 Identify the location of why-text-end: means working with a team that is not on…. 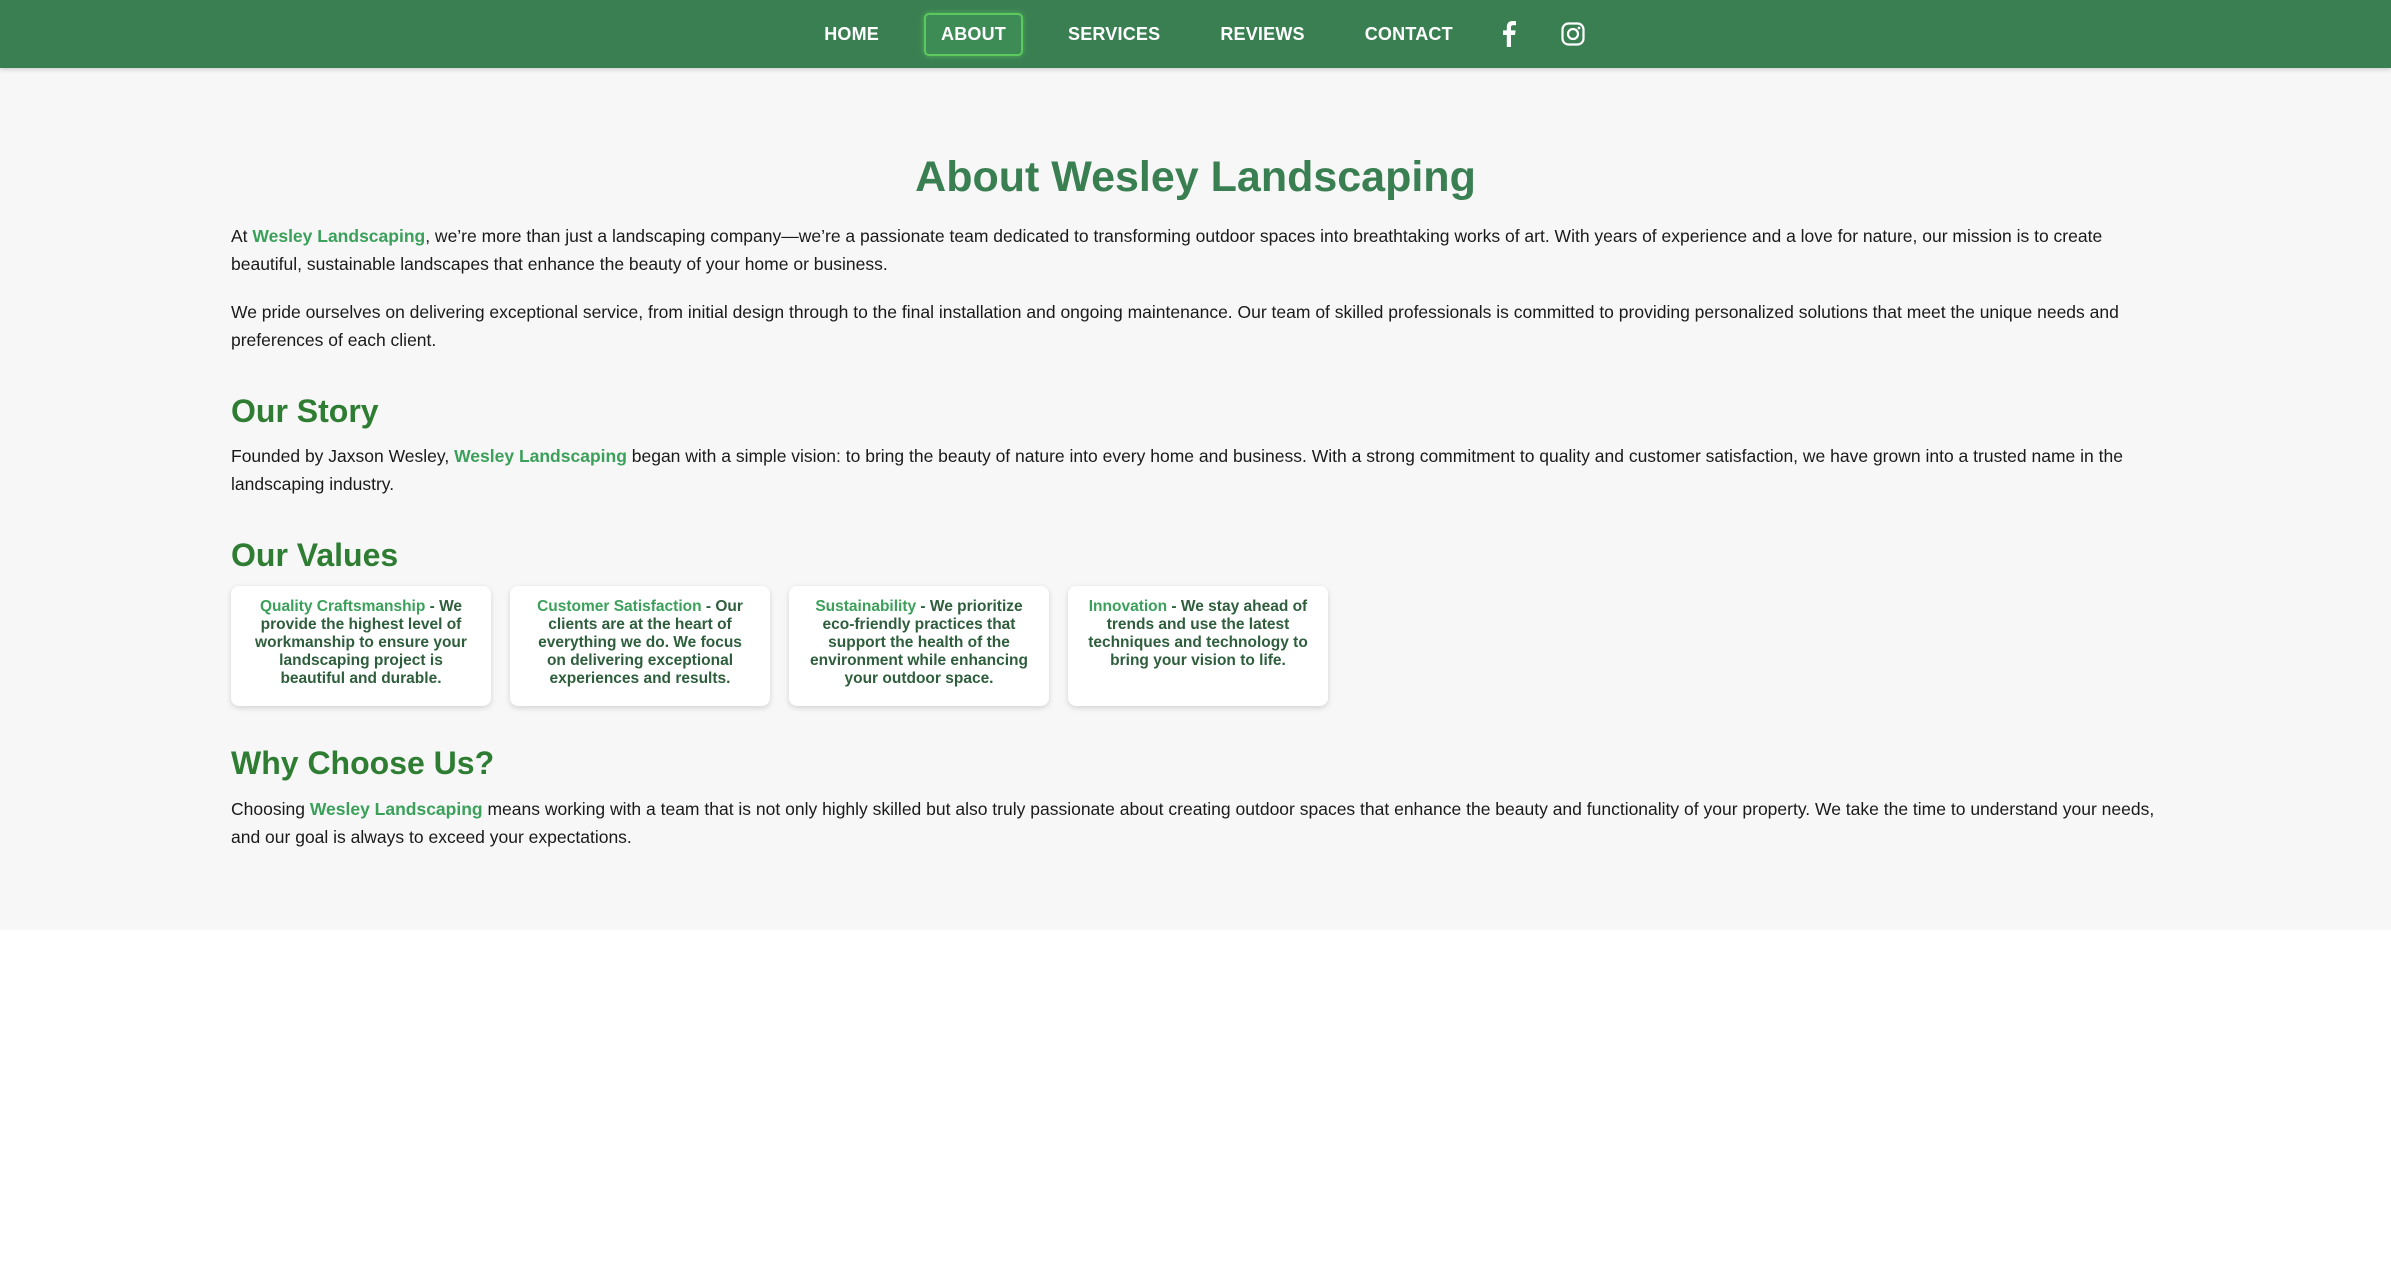
(1193, 822).